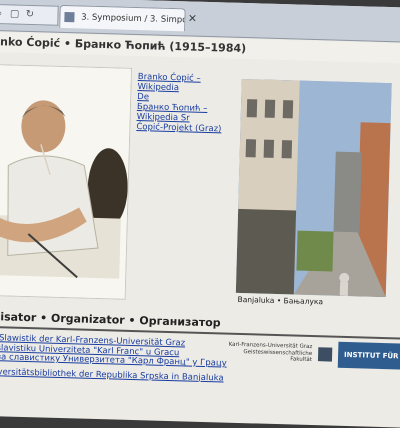 The image size is (400, 428). What do you see at coordinates (325, 354) in the screenshot?
I see `university-logo-icon` at bounding box center [325, 354].